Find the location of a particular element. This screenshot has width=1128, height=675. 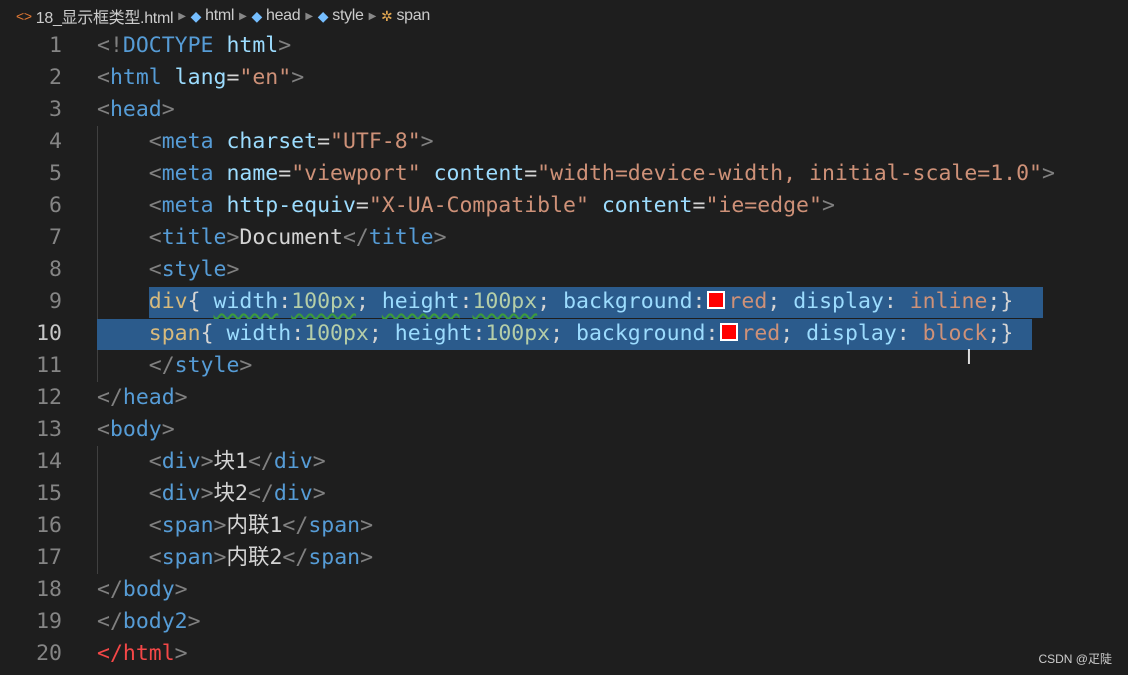

code-line: 20 </html> is located at coordinates (564, 654).